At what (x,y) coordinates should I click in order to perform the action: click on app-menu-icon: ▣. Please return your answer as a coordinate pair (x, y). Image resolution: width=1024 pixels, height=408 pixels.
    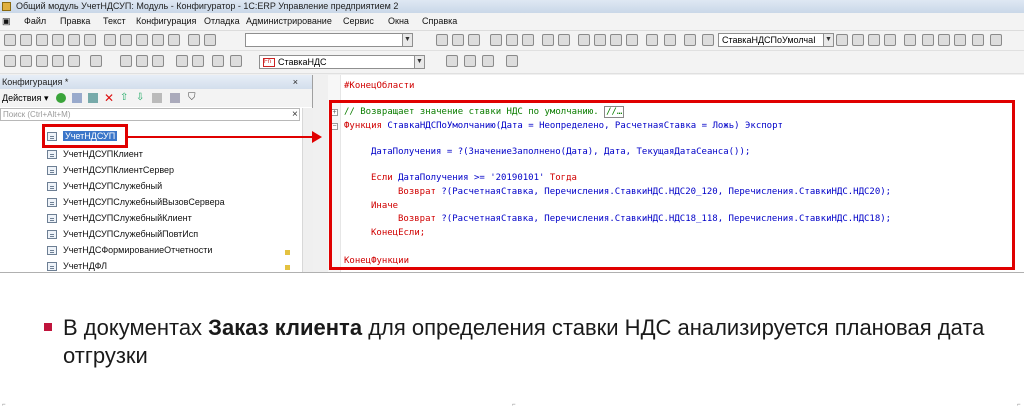
    Looking at the image, I should click on (6, 21).